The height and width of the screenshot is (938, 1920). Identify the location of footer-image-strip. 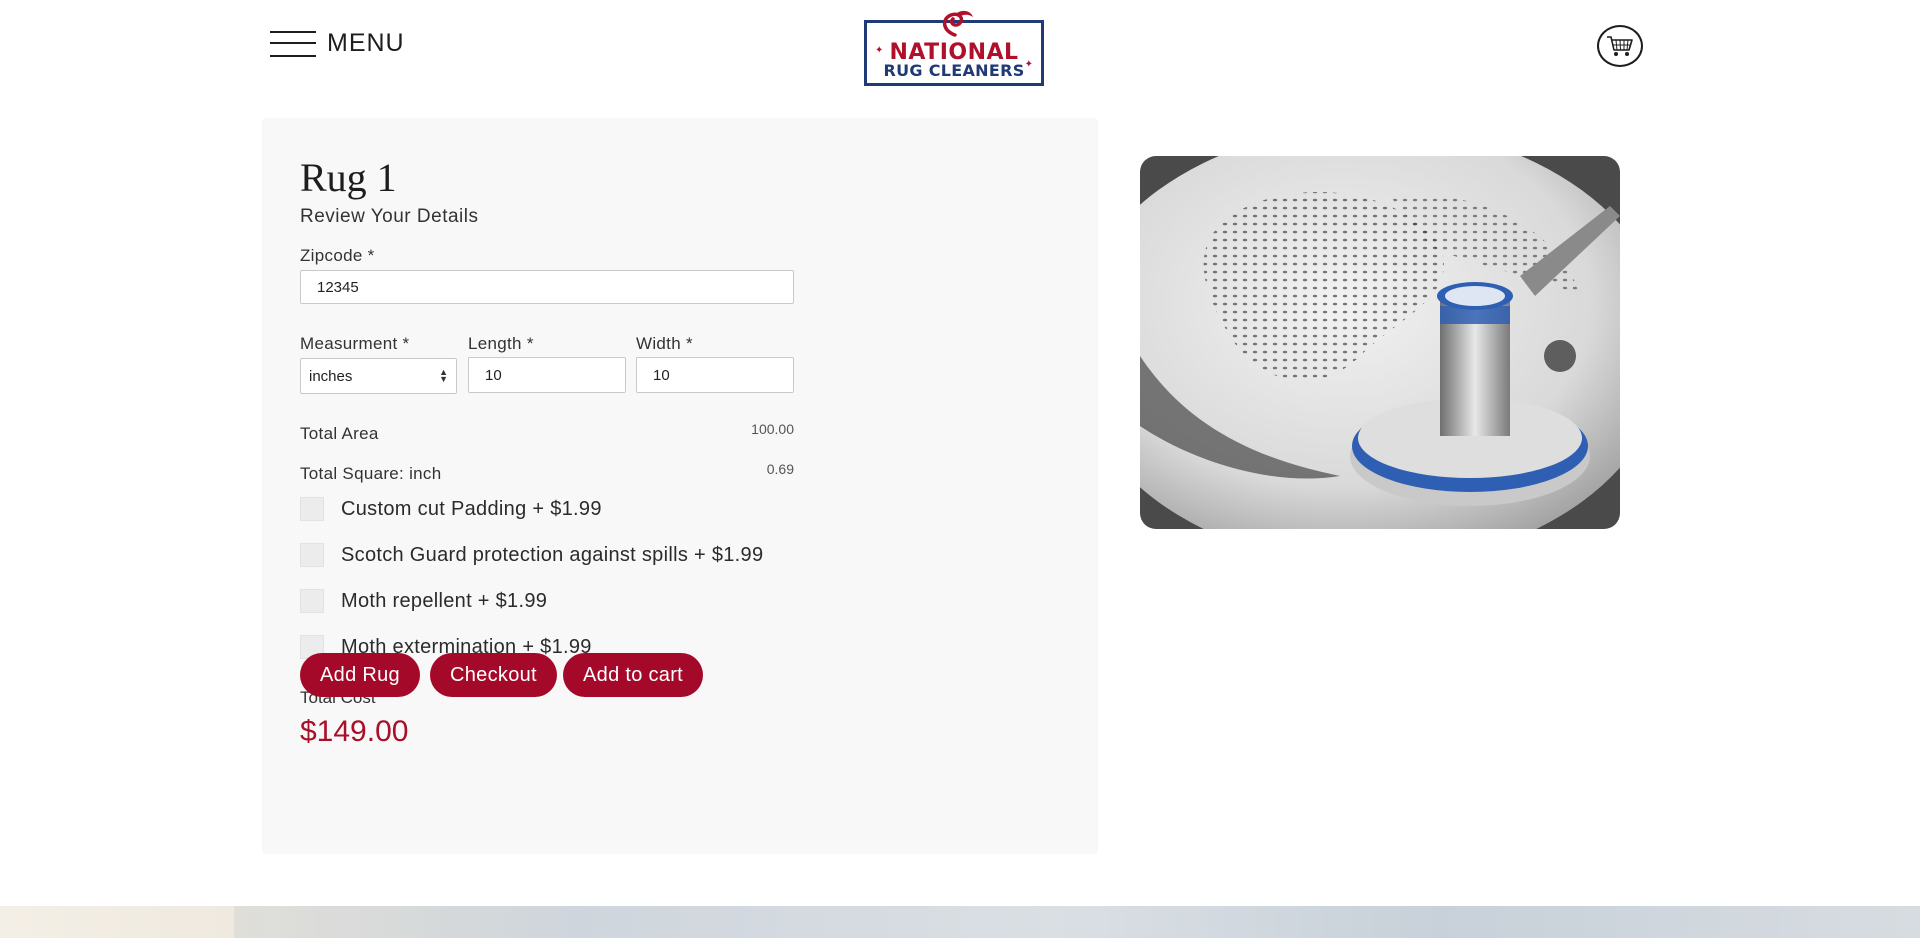
(960, 922).